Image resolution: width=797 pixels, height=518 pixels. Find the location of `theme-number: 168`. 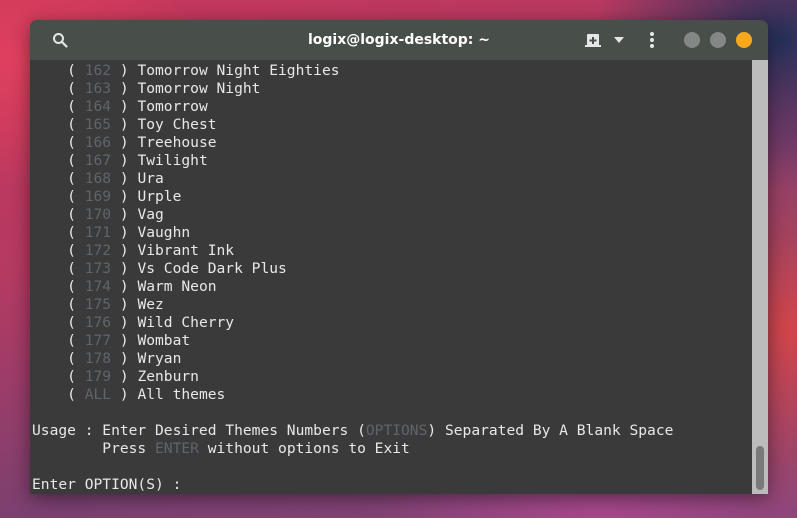

theme-number: 168 is located at coordinates (98, 178).